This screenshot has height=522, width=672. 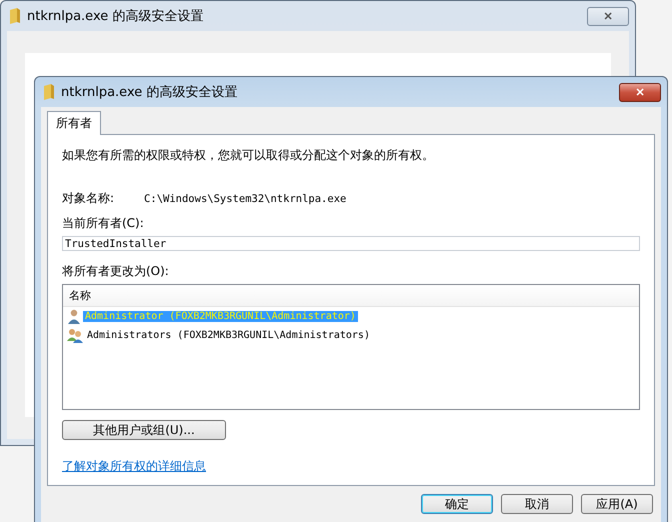 I want to click on object-path: C:\Windows\System32\ntkrnlpa.exe, so click(x=245, y=198).